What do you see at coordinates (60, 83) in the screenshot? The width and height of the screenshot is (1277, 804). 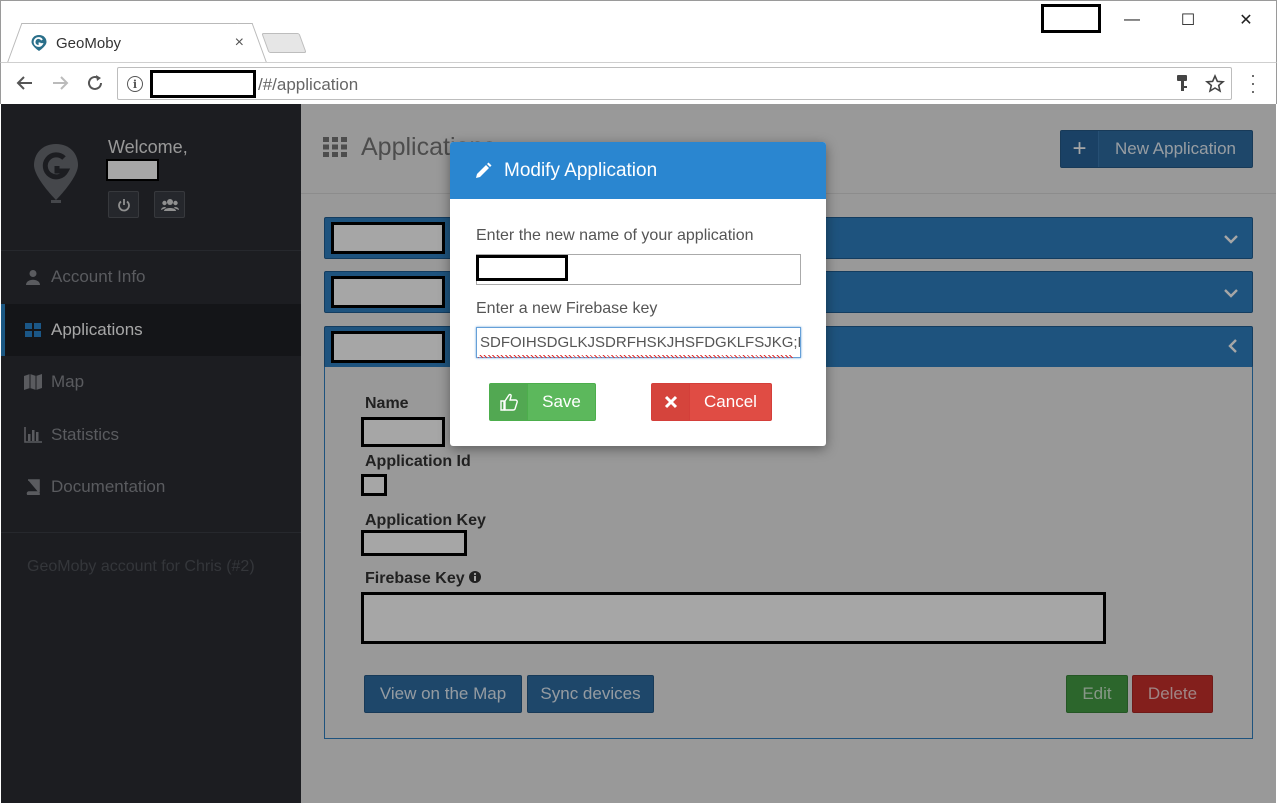 I see `forward-arrow-icon` at bounding box center [60, 83].